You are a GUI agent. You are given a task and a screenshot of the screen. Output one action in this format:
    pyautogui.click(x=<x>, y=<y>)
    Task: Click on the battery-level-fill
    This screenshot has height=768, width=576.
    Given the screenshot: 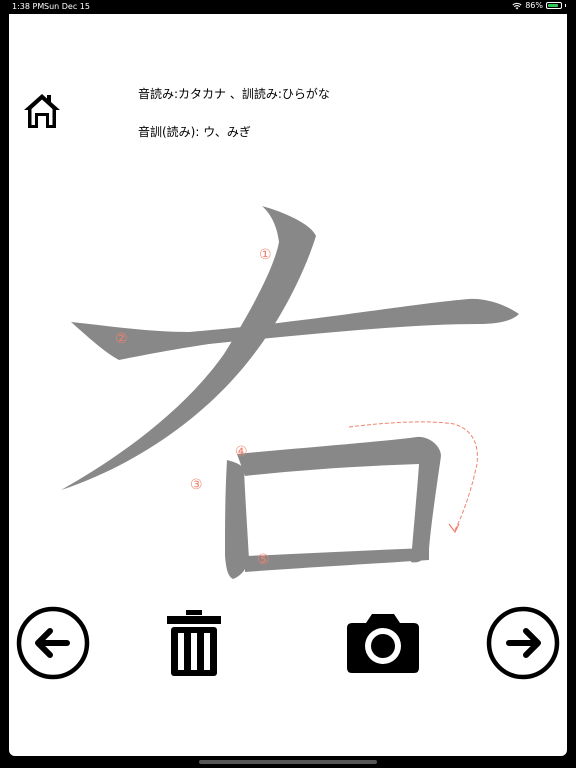 What is the action you would take?
    pyautogui.click(x=553, y=5)
    